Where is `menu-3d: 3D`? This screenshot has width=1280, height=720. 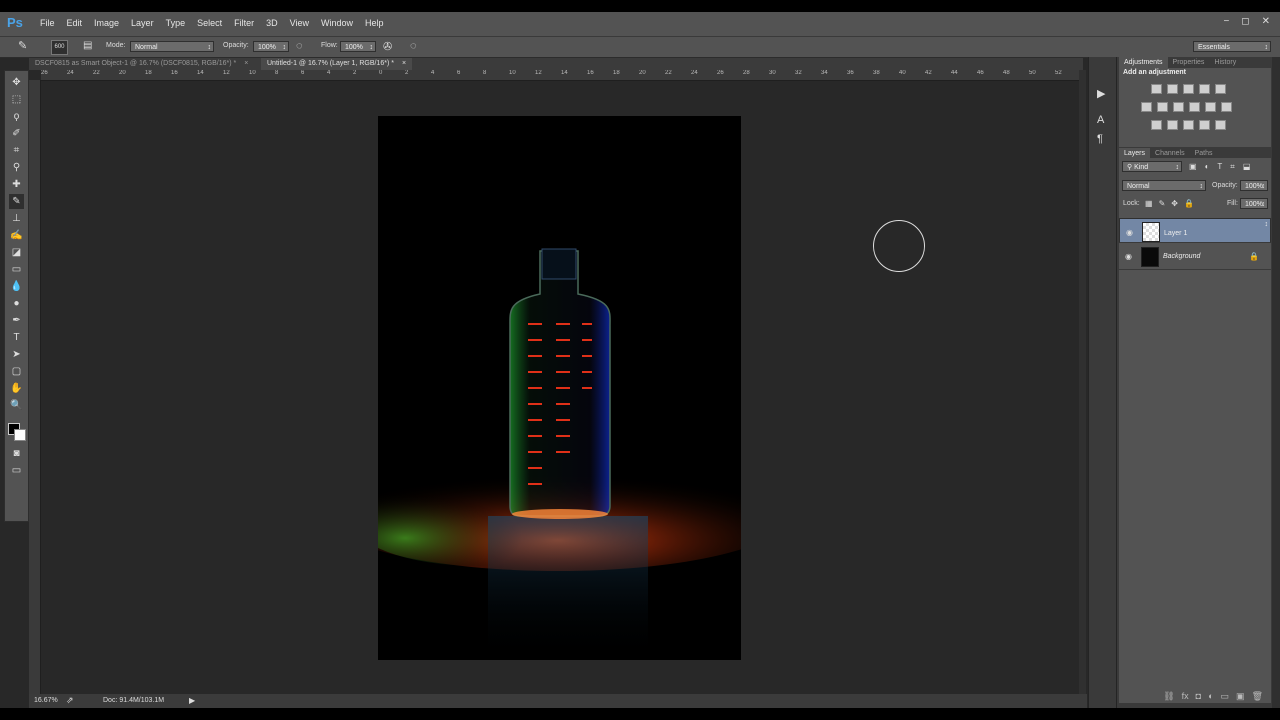
menu-3d: 3D is located at coordinates (272, 23).